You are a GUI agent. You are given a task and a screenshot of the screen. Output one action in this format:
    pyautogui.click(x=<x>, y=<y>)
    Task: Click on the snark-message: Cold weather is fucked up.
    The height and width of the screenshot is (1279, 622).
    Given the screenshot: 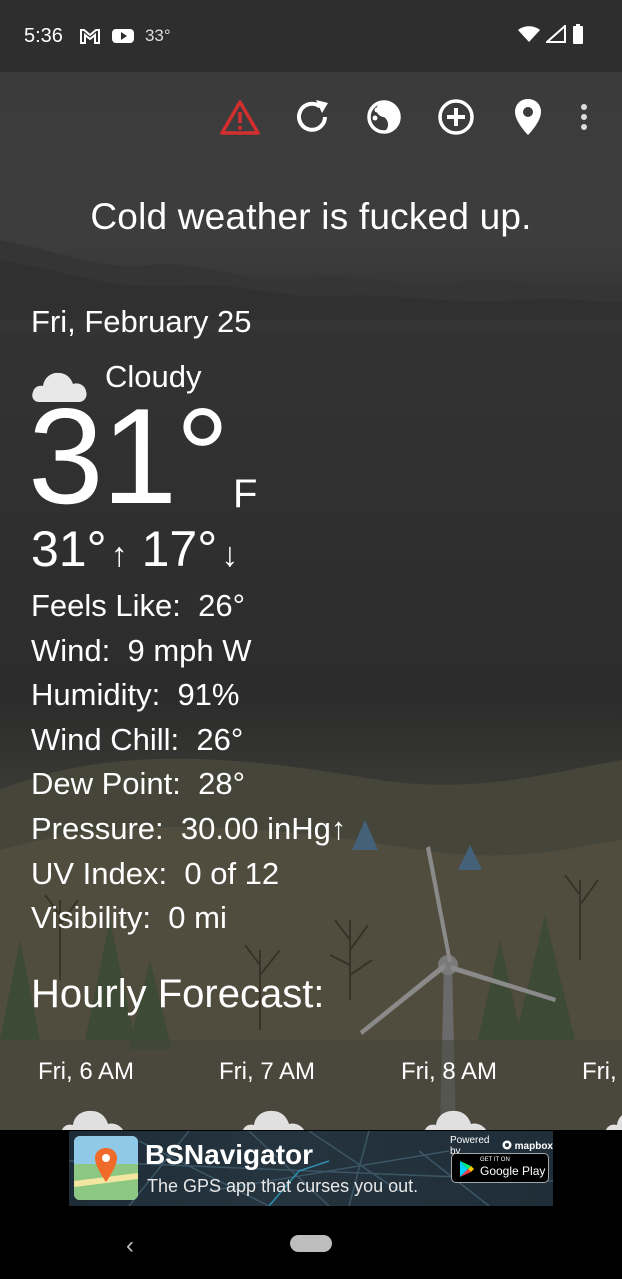 What is the action you would take?
    pyautogui.click(x=311, y=216)
    